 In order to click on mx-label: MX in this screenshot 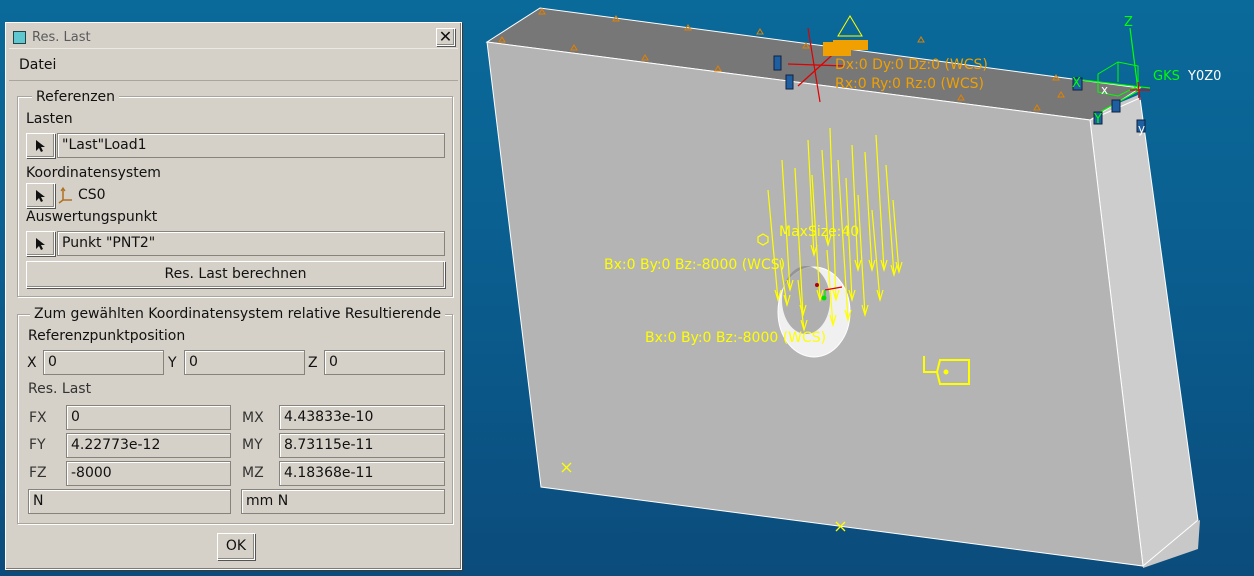, I will do `click(253, 418)`.